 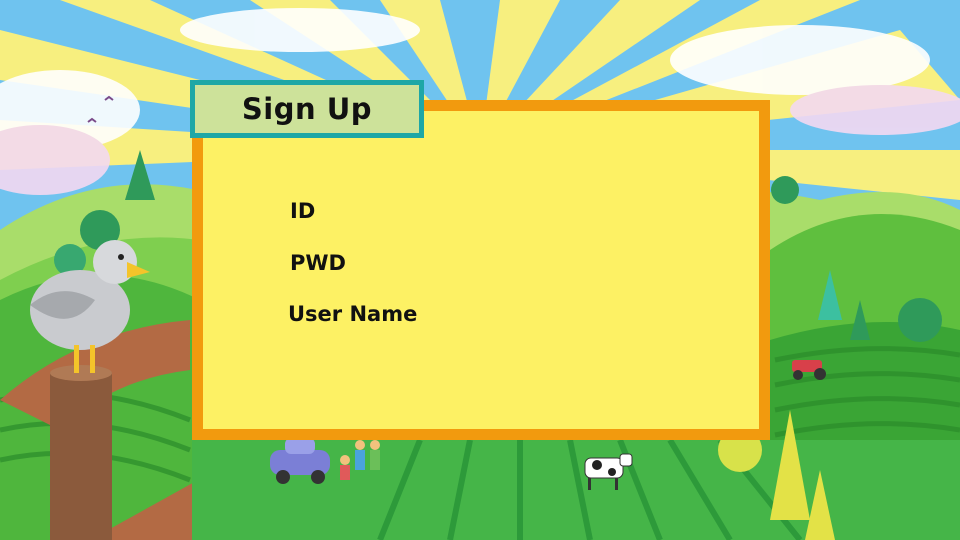 I want to click on username-input, so click(x=551, y=314).